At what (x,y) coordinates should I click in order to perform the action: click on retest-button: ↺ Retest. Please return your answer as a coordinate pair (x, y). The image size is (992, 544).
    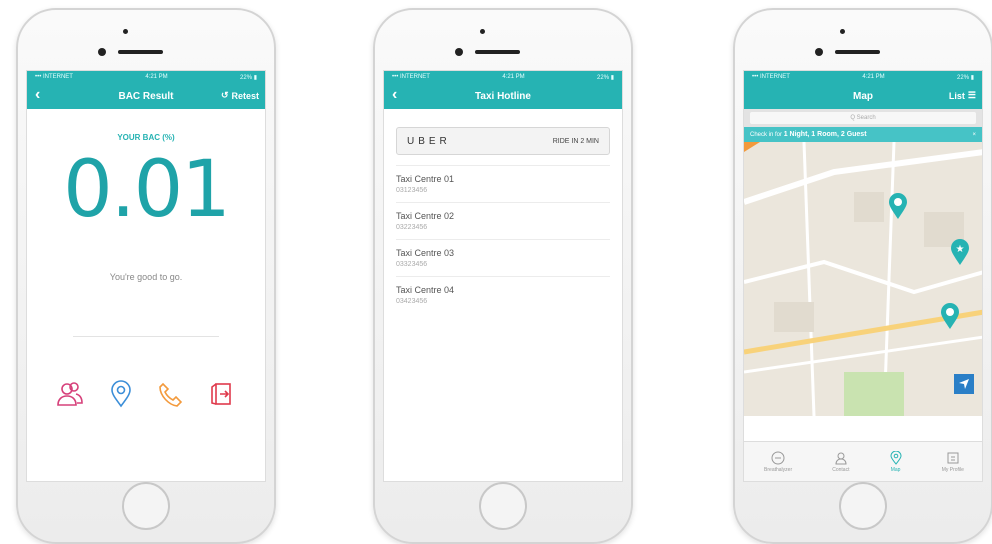
    Looking at the image, I should click on (240, 95).